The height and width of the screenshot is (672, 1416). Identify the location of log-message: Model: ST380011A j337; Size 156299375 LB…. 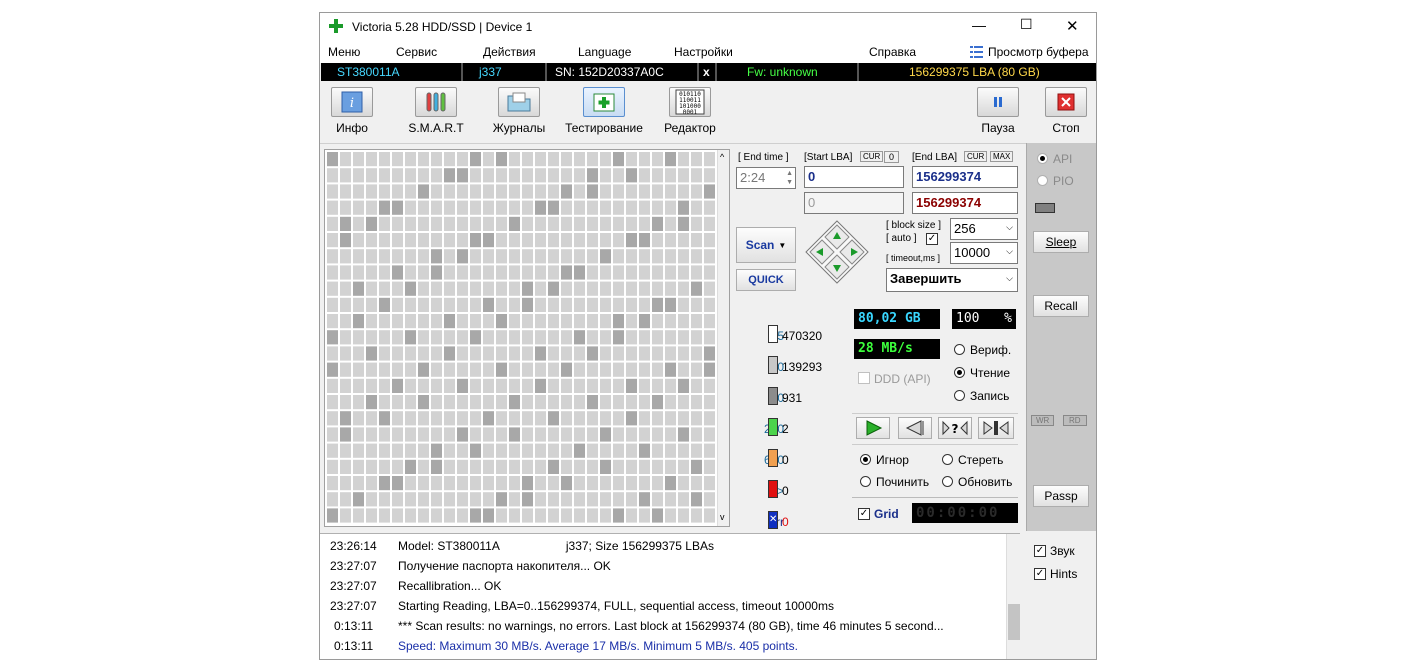
(556, 546).